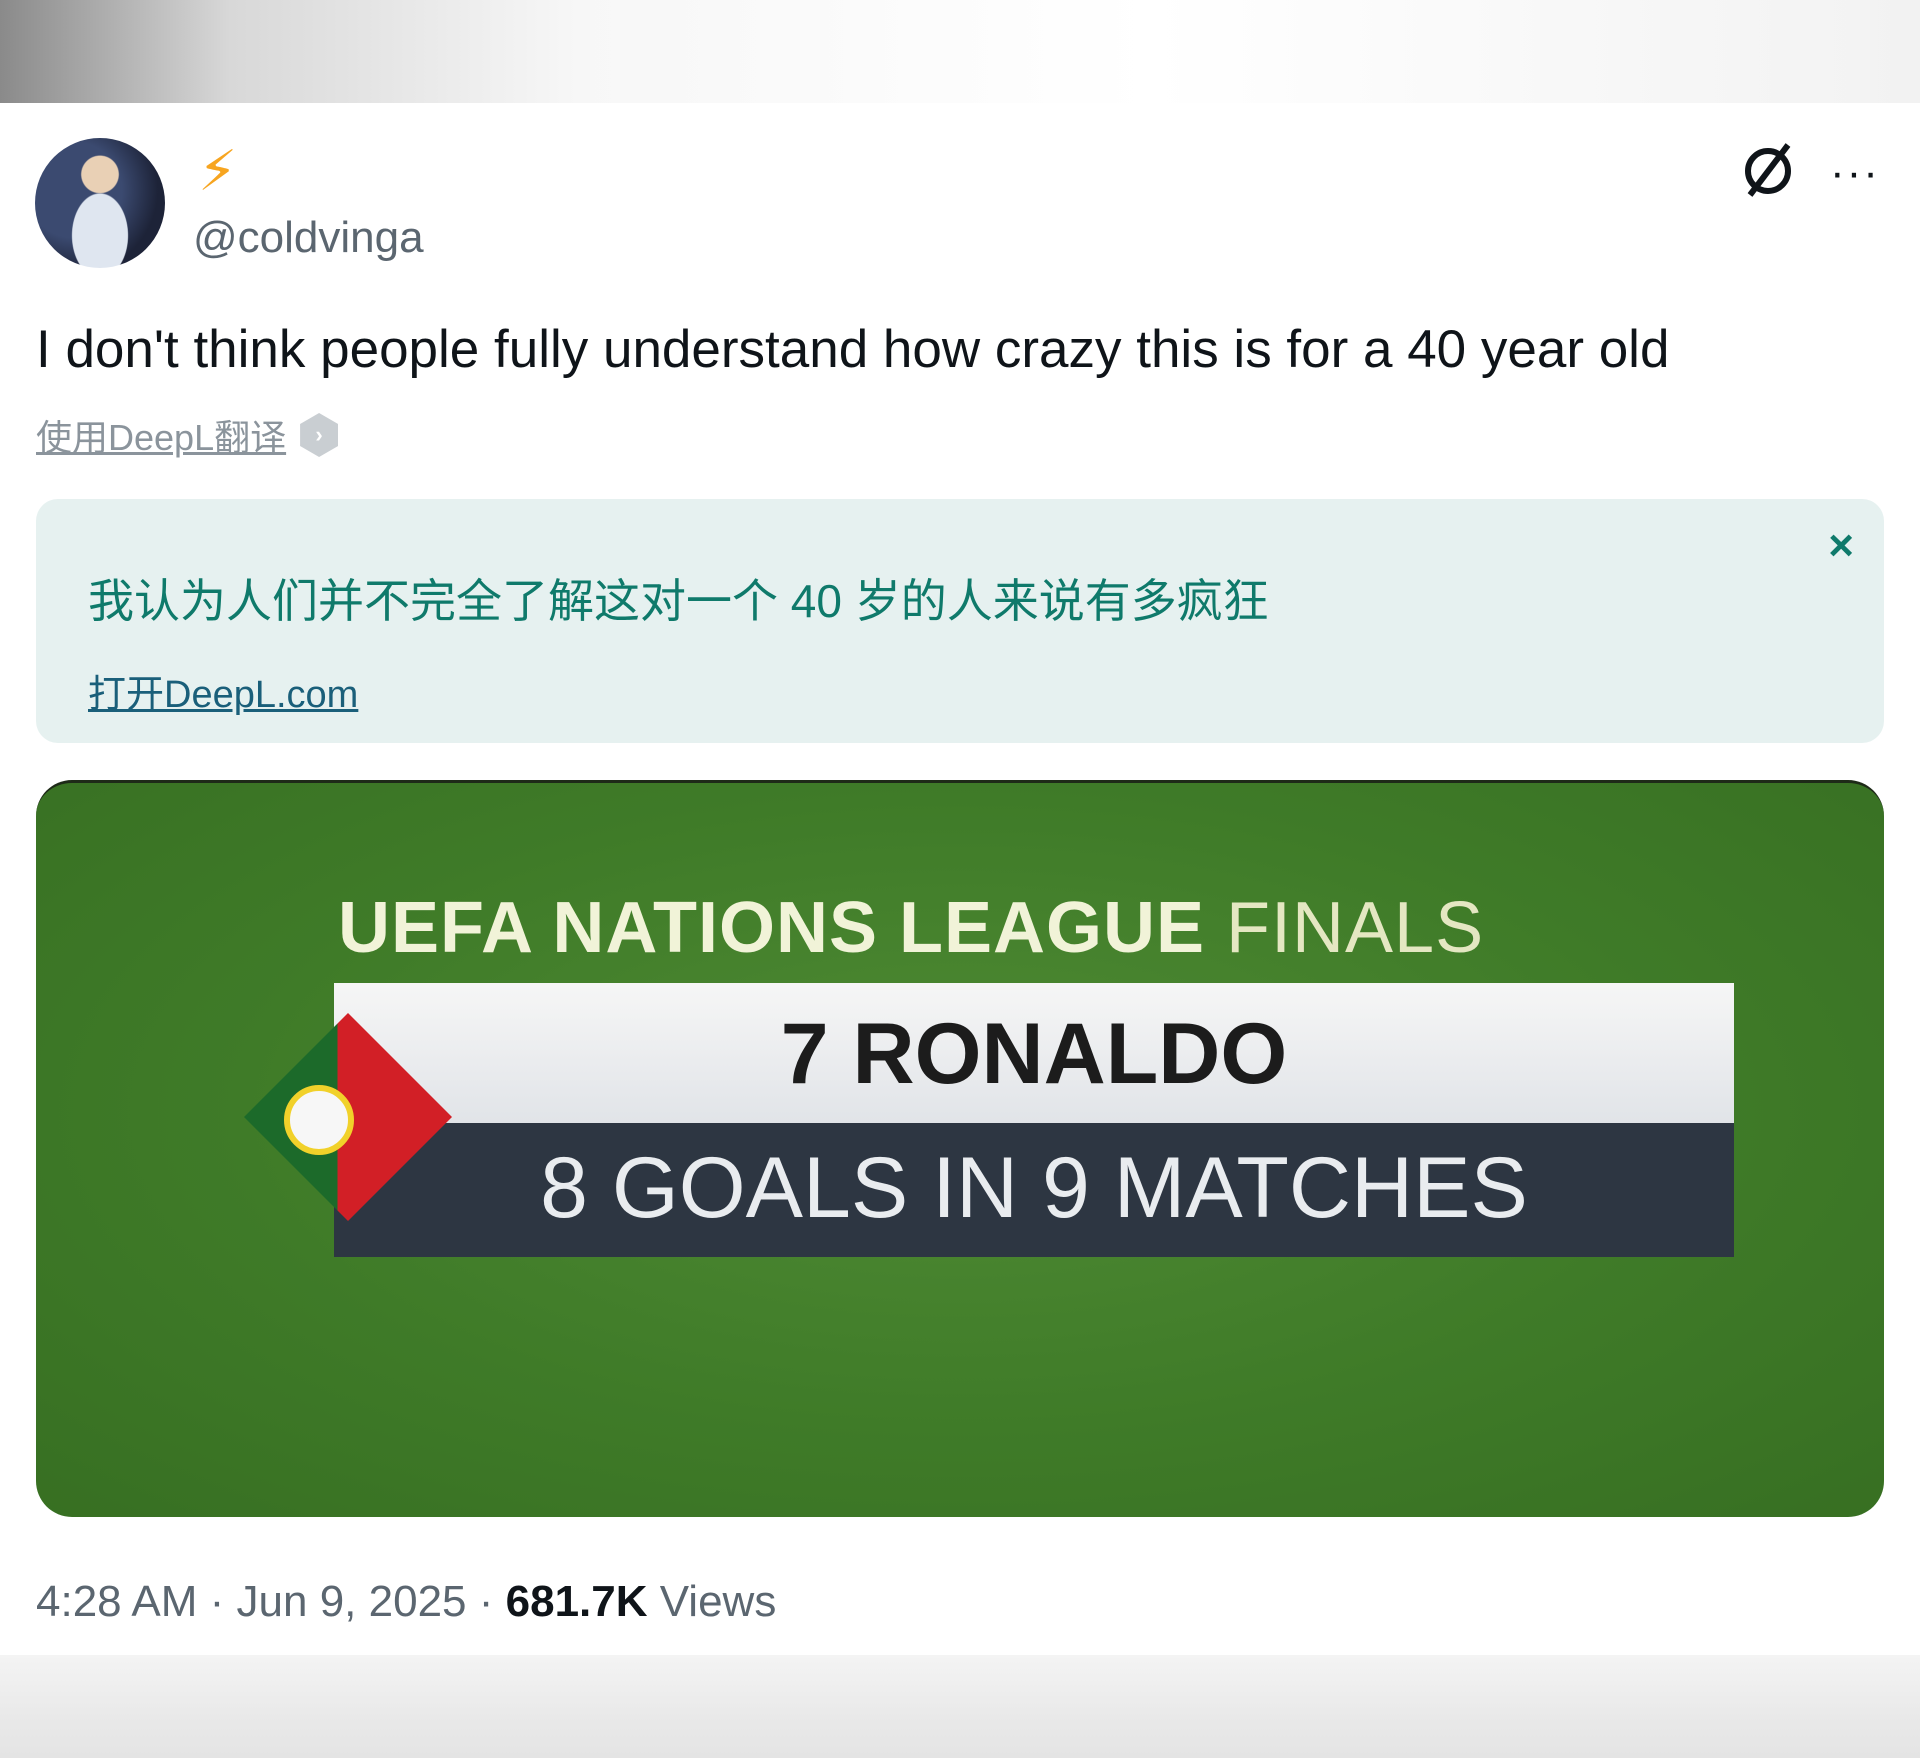 The width and height of the screenshot is (1920, 1758). I want to click on tweet-date: Jun 9, 2025, so click(352, 1601).